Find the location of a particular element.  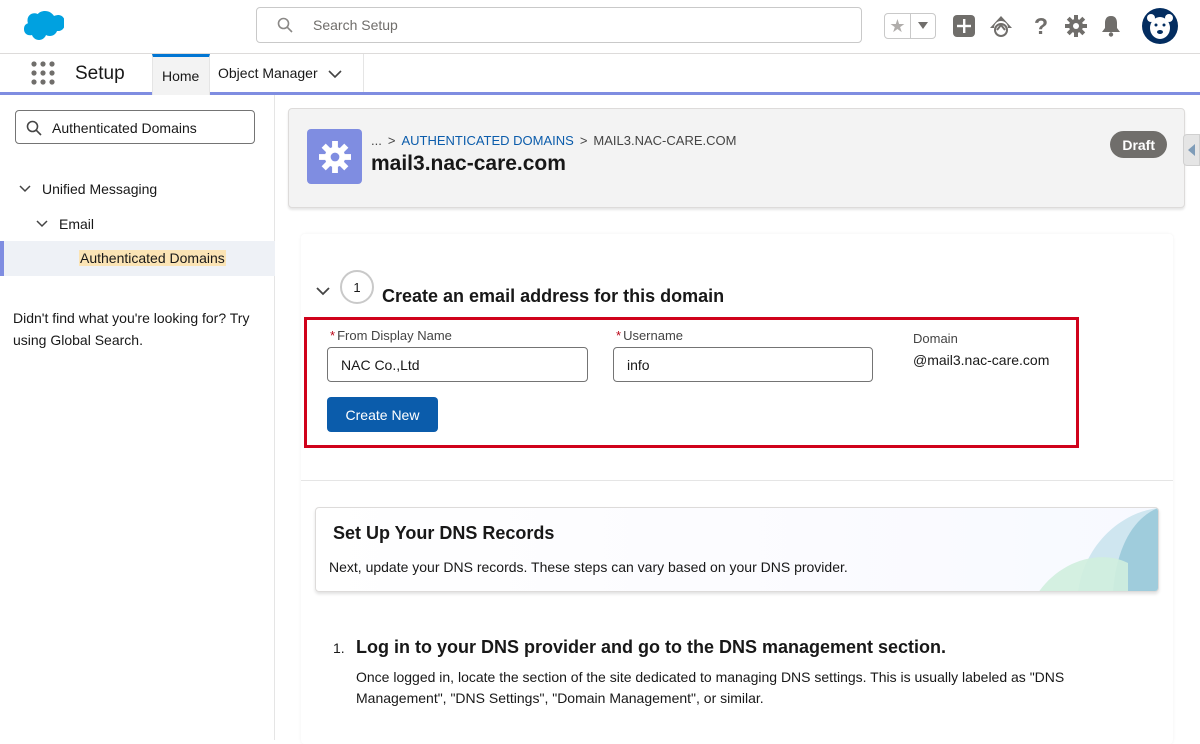

field-label-text: From Display Name is located at coordinates (394, 335).